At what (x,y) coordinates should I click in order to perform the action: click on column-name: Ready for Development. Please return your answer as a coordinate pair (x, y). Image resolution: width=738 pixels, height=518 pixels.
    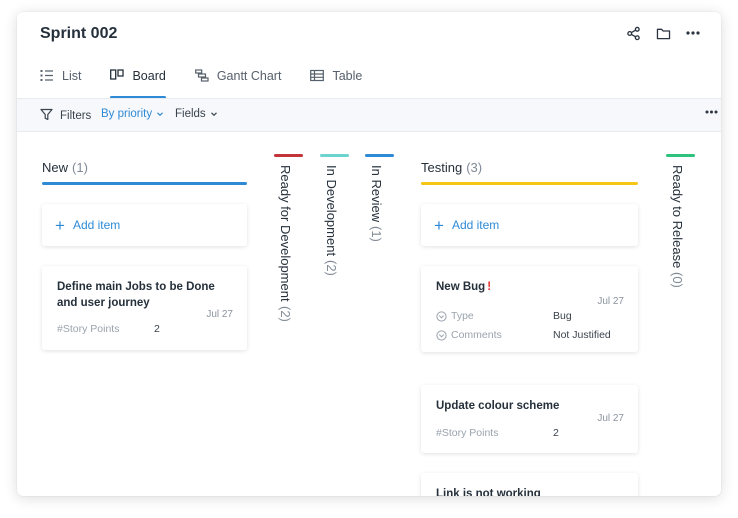
    Looking at the image, I should click on (285, 233).